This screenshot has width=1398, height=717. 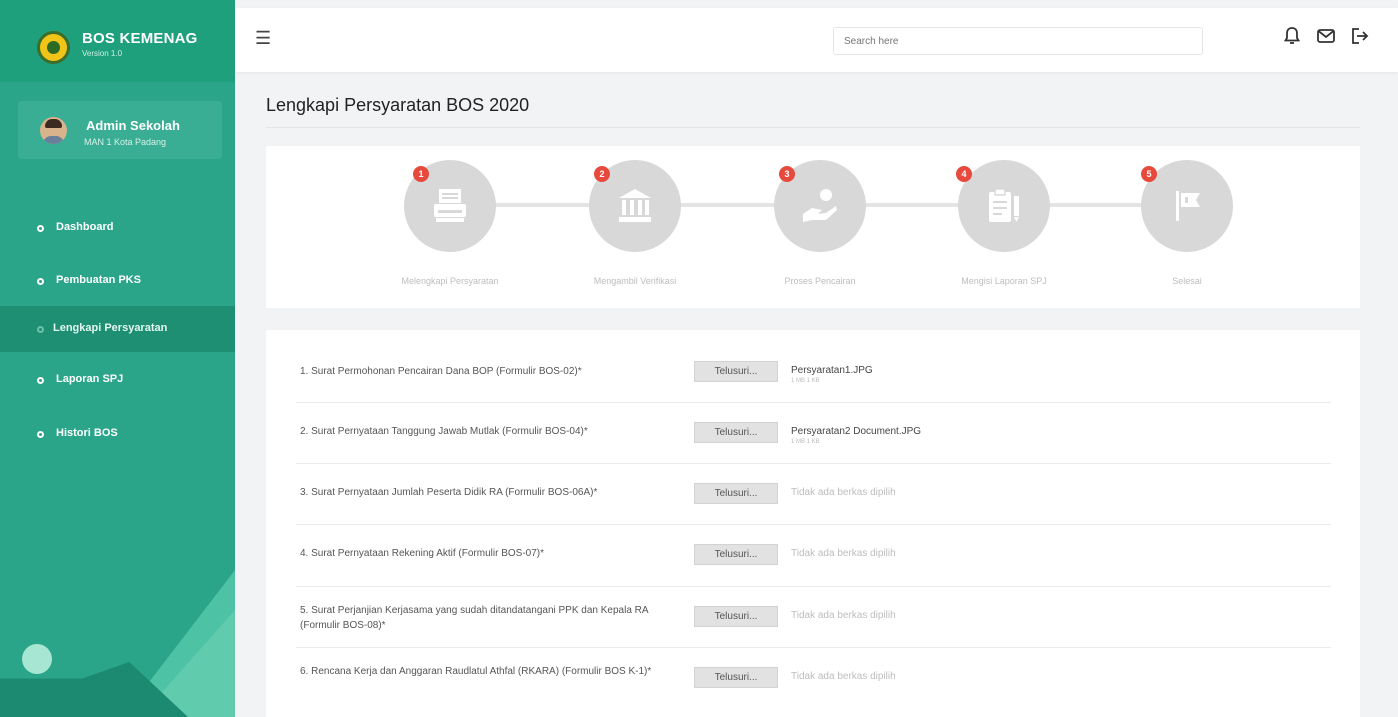 I want to click on sidebar-item-label: Laporan SPJ, so click(x=90, y=379).